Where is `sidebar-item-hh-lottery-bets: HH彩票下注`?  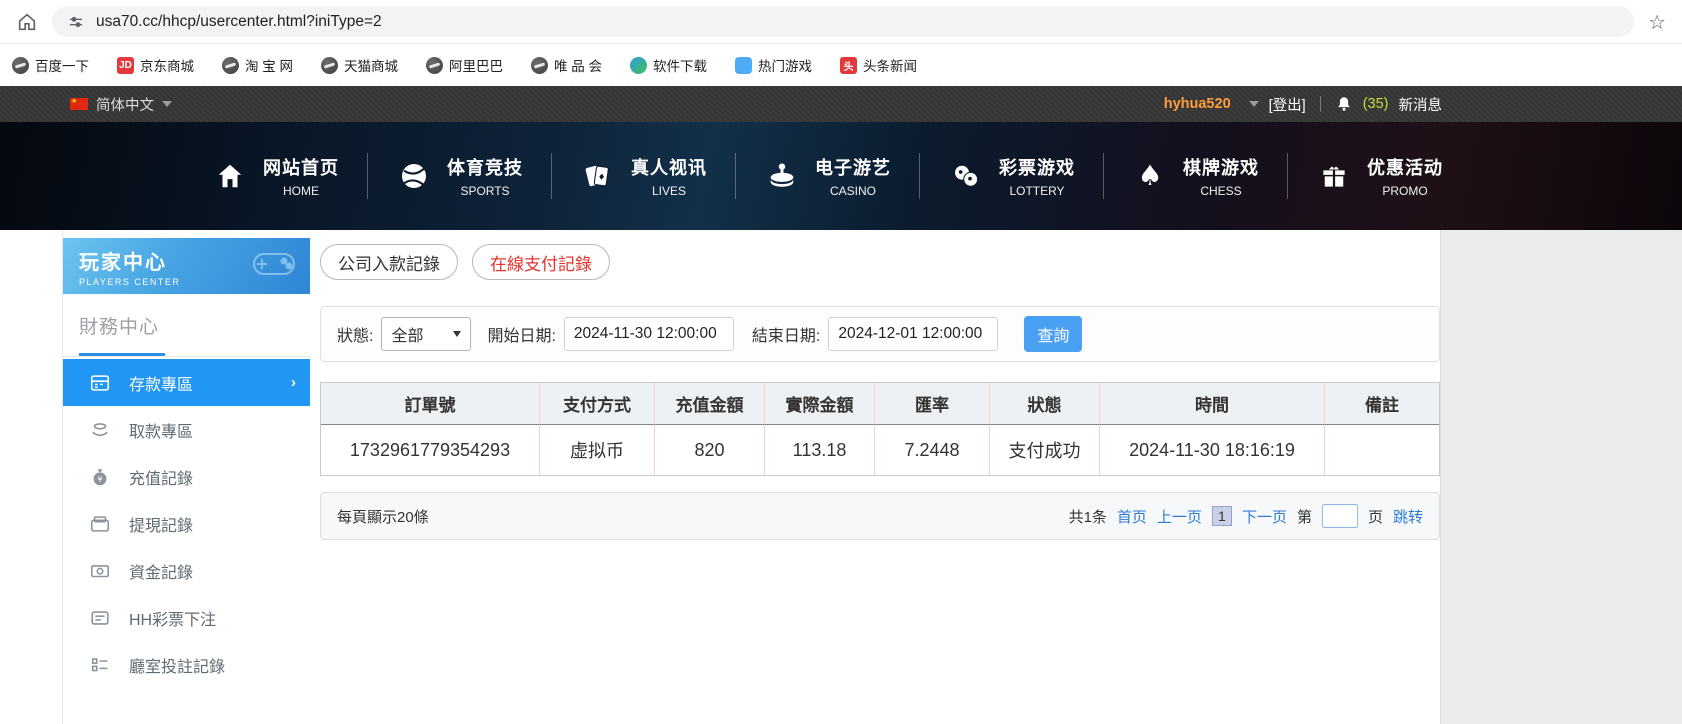 sidebar-item-hh-lottery-bets: HH彩票下注 is located at coordinates (186, 617).